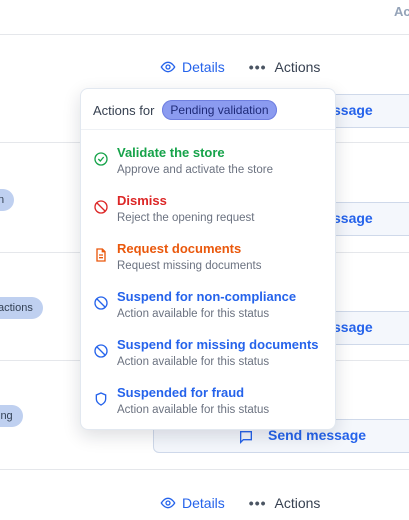 The image size is (409, 520). Describe the element at coordinates (208, 129) in the screenshot. I see `menu-divider` at that location.